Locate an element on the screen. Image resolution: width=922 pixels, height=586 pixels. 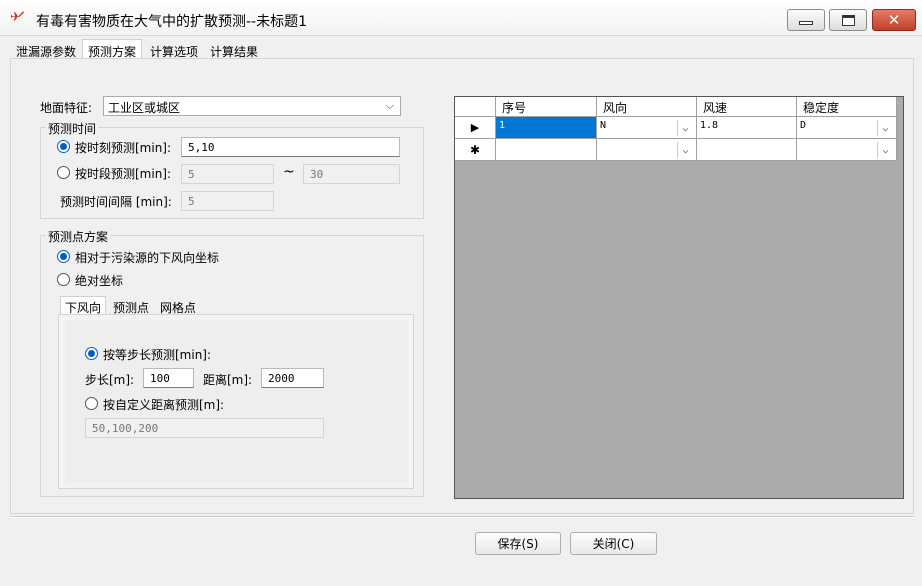
cell-stability: D ⌵ is located at coordinates (847, 128).